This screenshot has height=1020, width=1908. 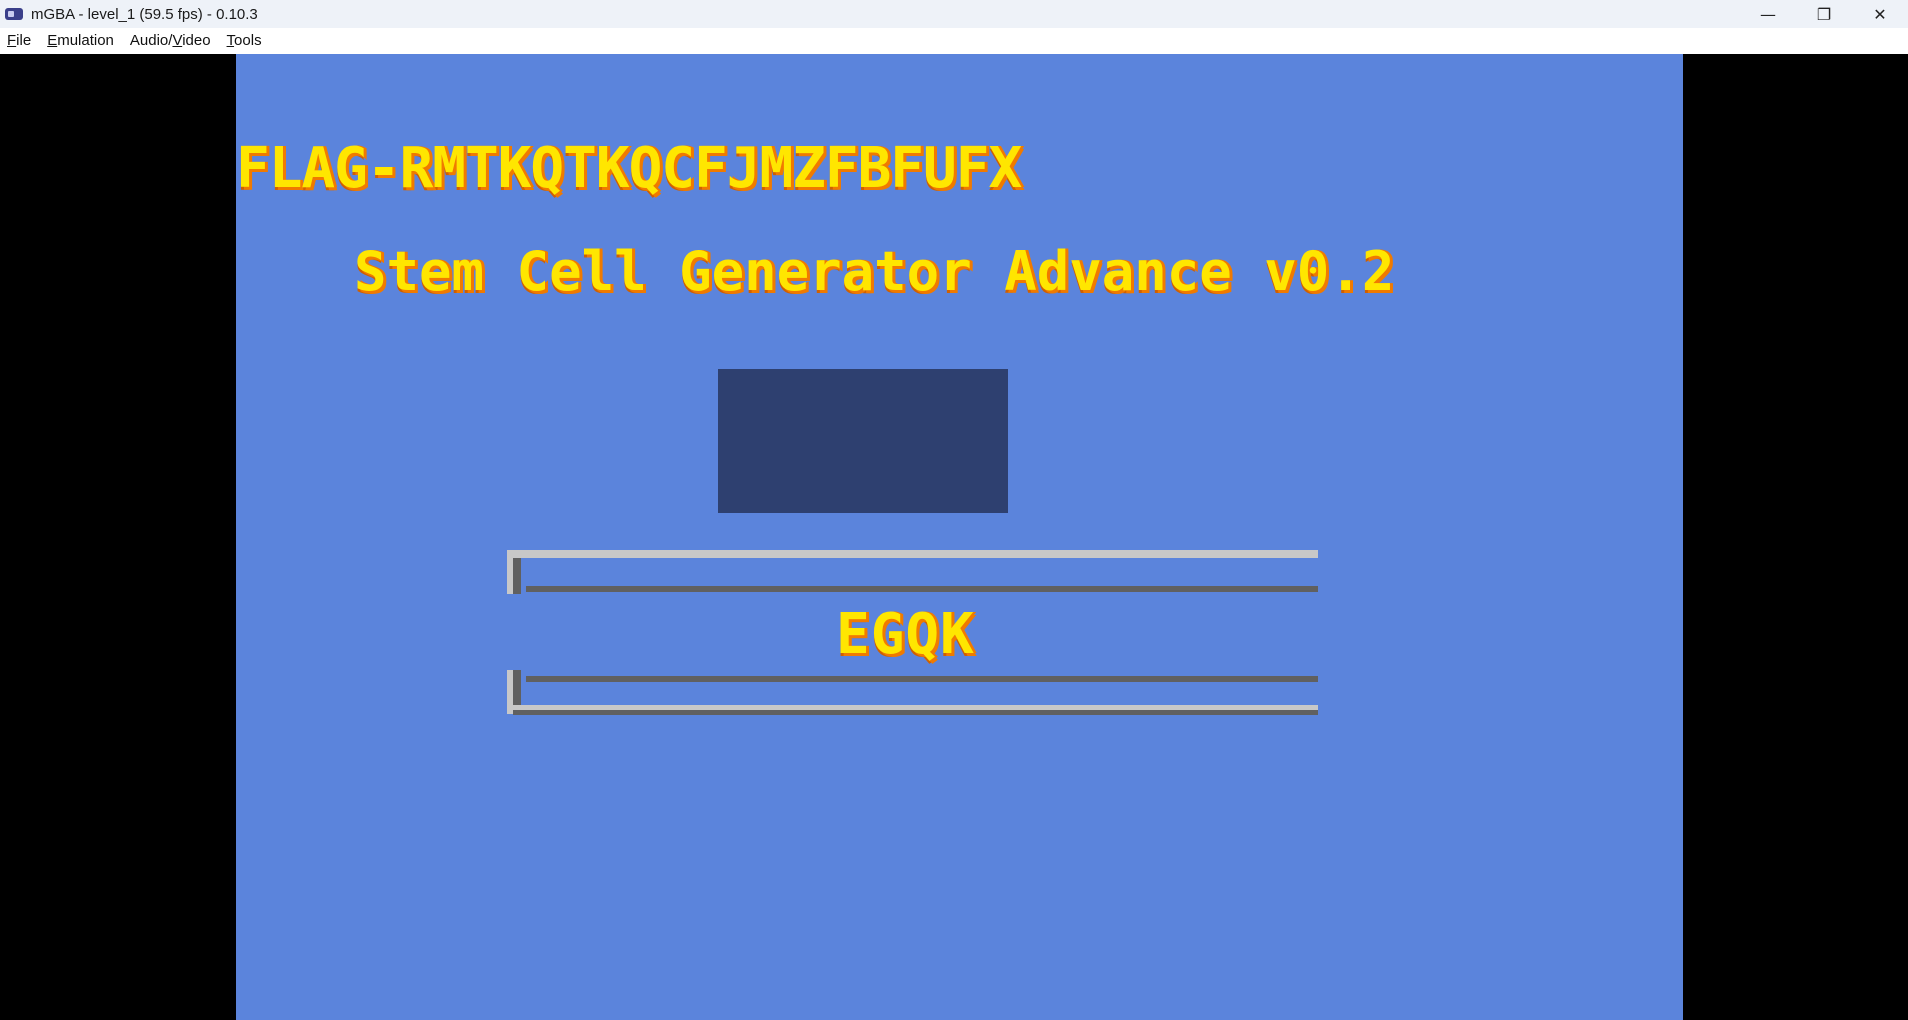 I want to click on dark-panel, so click(x=863, y=441).